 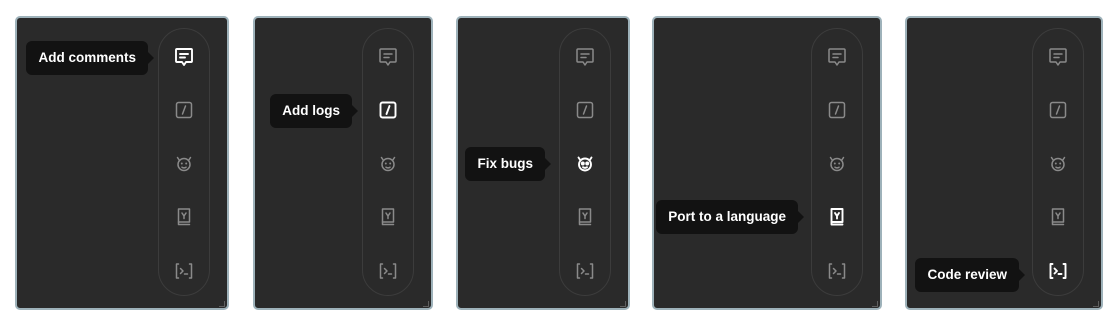 What do you see at coordinates (508, 164) in the screenshot?
I see `tooltip: Fix bugs` at bounding box center [508, 164].